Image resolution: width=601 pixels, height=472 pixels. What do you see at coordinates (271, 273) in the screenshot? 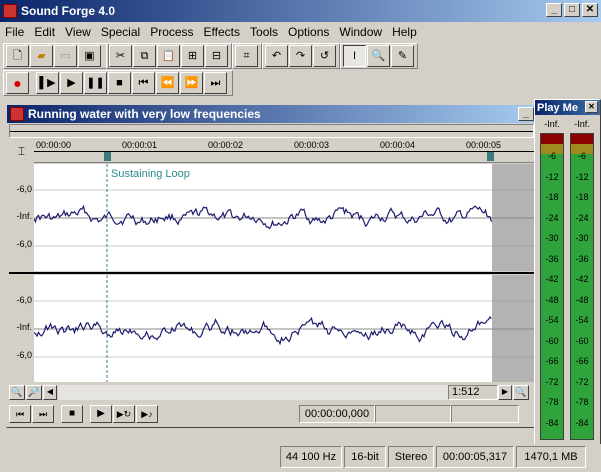
I see `channel-divider` at bounding box center [271, 273].